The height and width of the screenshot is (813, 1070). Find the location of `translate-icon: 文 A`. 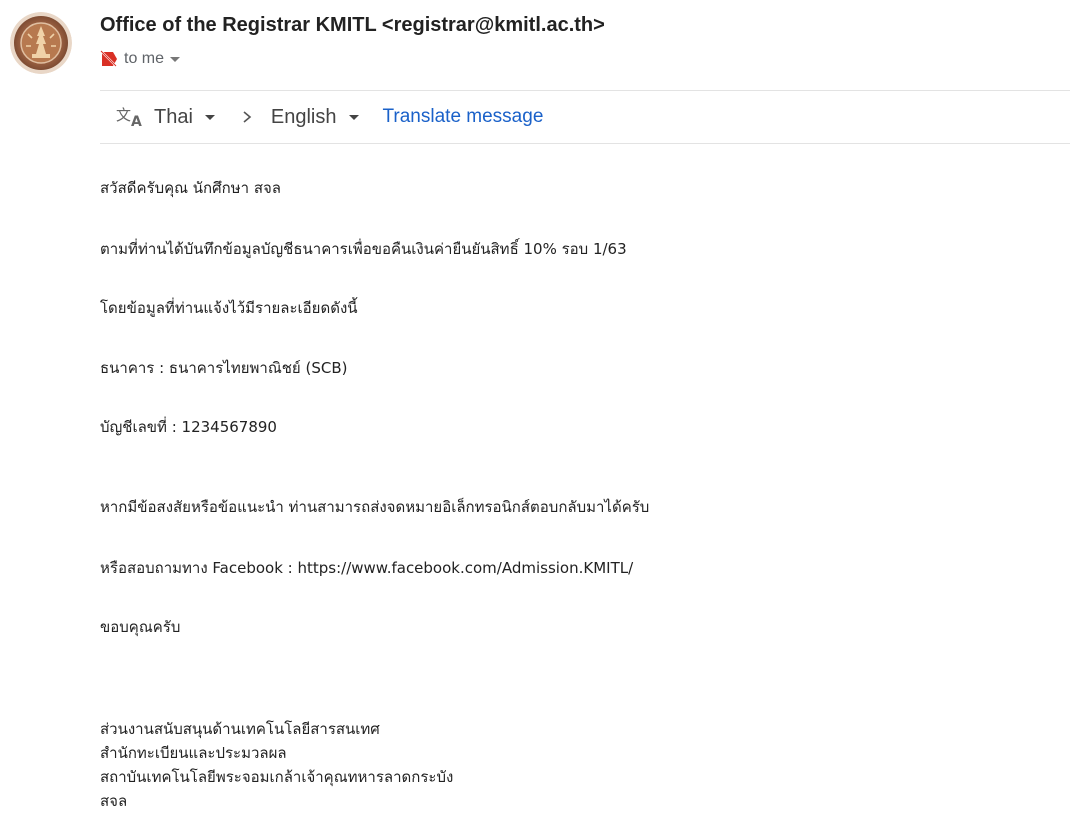

translate-icon: 文 A is located at coordinates (129, 117).